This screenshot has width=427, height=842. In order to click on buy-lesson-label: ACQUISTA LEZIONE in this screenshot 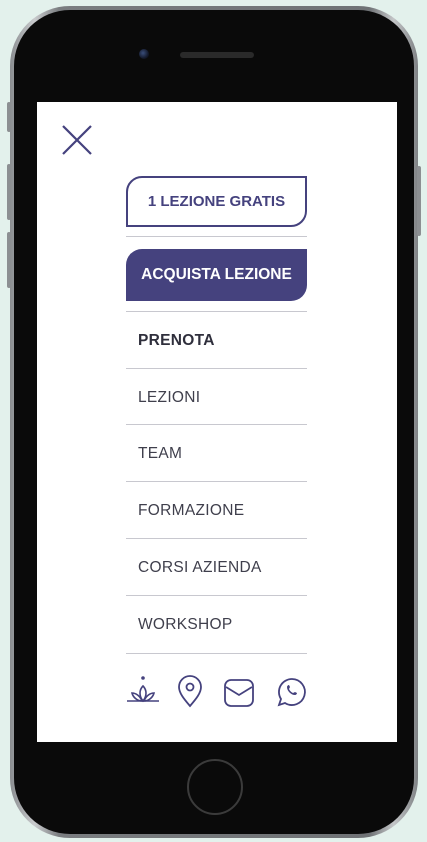, I will do `click(216, 274)`.